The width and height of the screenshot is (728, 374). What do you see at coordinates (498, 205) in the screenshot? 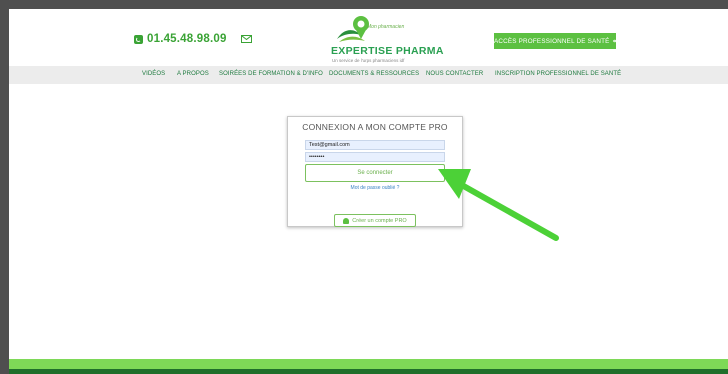
I see `annotation-arrow-icon` at bounding box center [498, 205].